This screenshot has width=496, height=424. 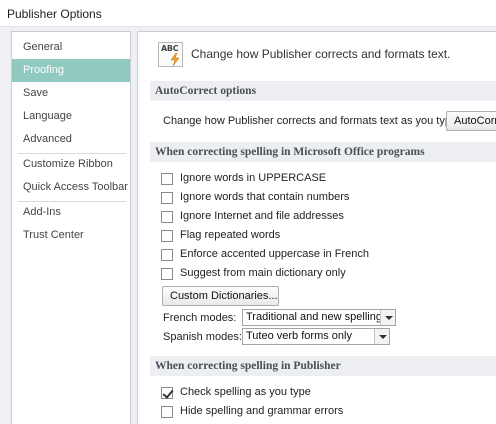 I want to click on sidebar-item-add-ins: Add-Ins, so click(x=71, y=212).